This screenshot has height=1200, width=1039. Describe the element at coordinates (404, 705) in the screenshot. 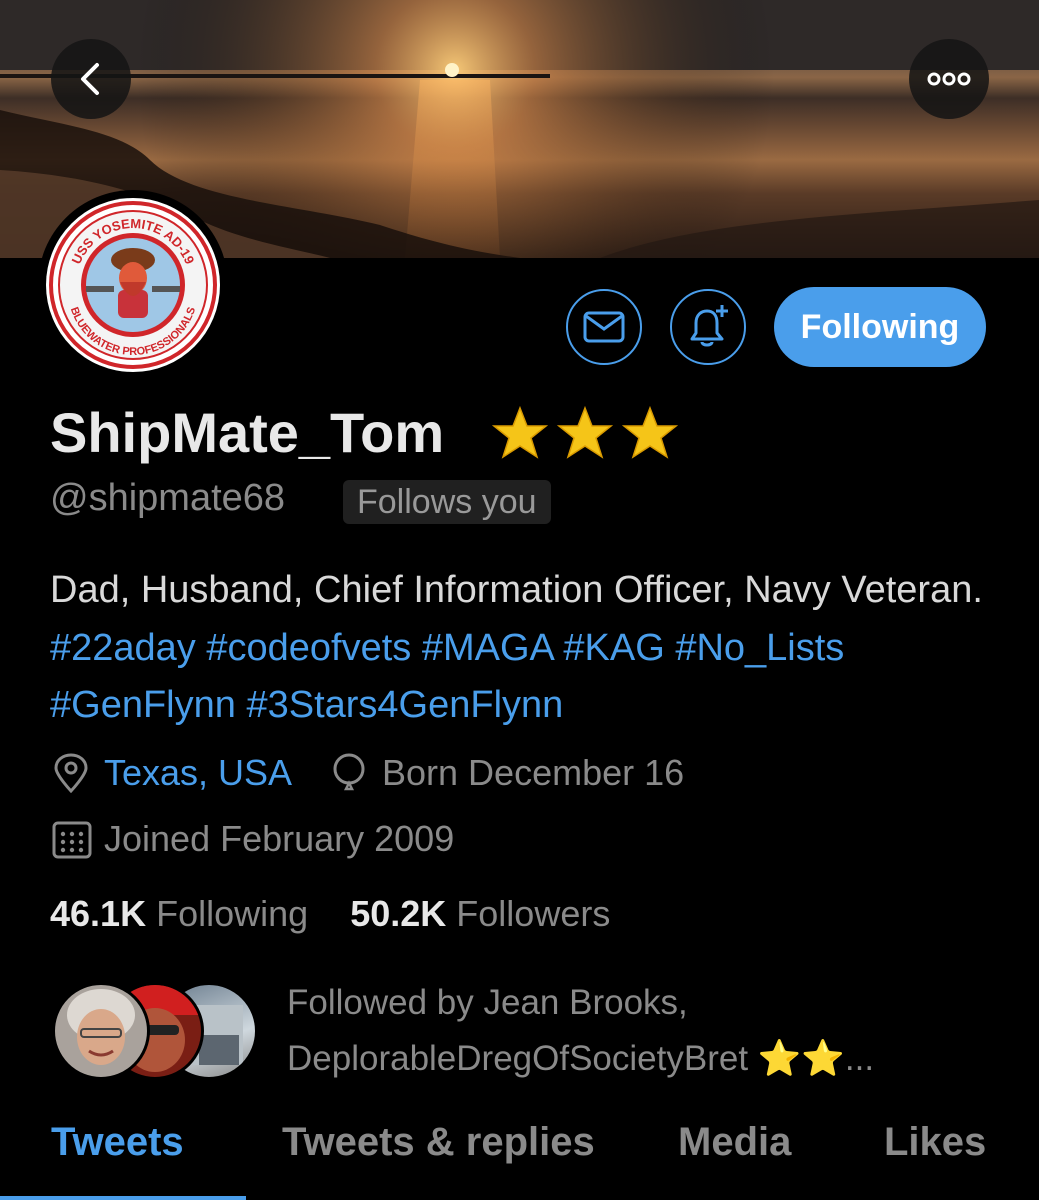

I see `hashtag-link: #3Stars4GenFlynn` at that location.